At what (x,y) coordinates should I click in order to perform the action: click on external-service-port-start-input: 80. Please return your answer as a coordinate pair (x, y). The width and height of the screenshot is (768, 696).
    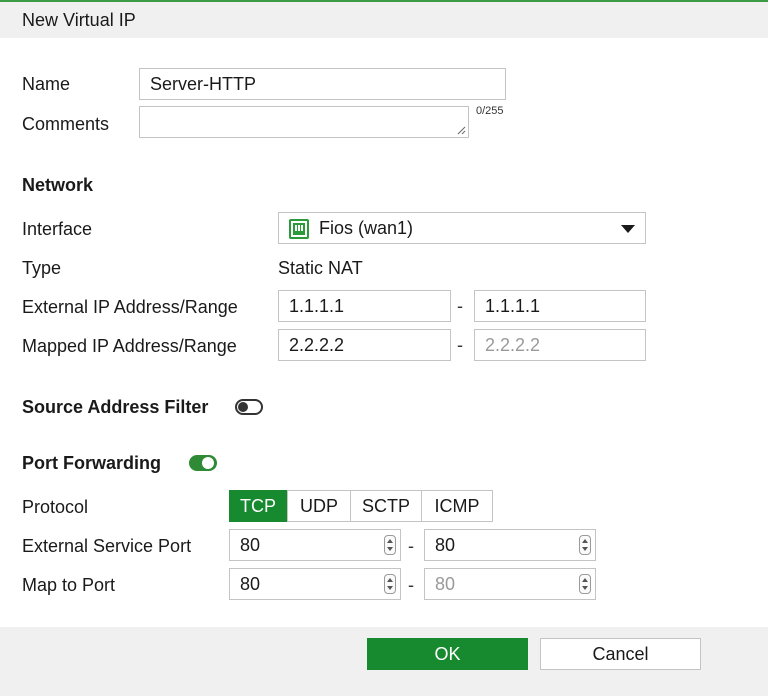
    Looking at the image, I should click on (315, 545).